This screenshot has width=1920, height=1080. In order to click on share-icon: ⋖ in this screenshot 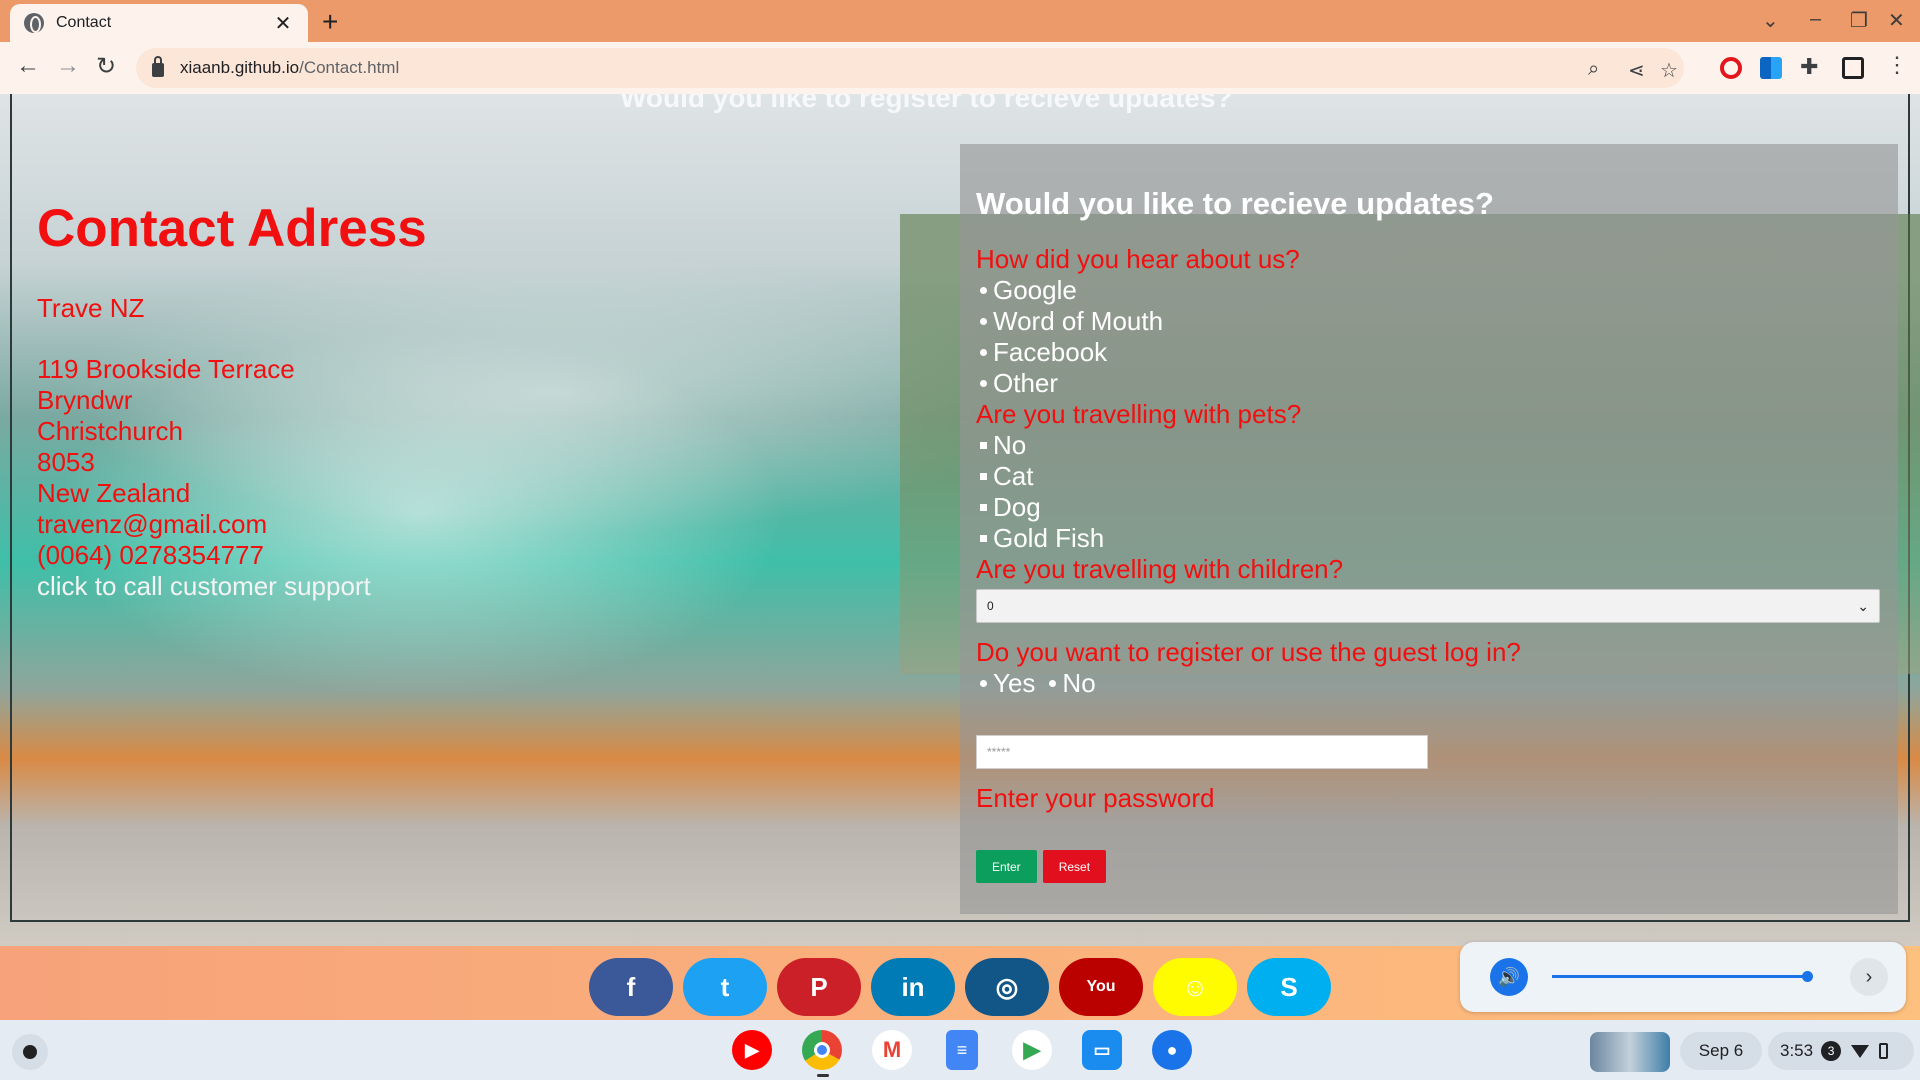, I will do `click(1636, 70)`.